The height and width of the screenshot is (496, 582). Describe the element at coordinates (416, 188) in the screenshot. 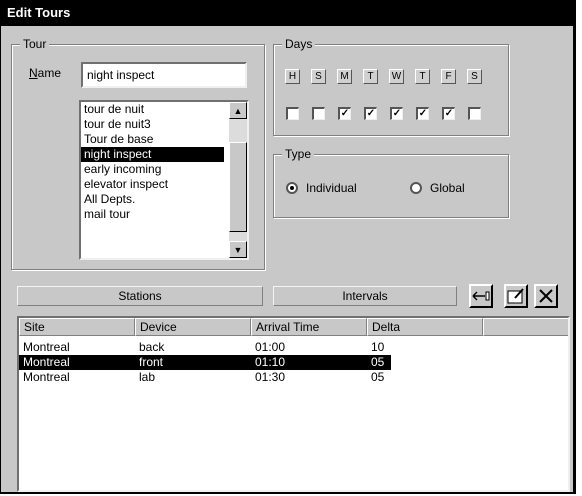

I see `radio-global` at that location.